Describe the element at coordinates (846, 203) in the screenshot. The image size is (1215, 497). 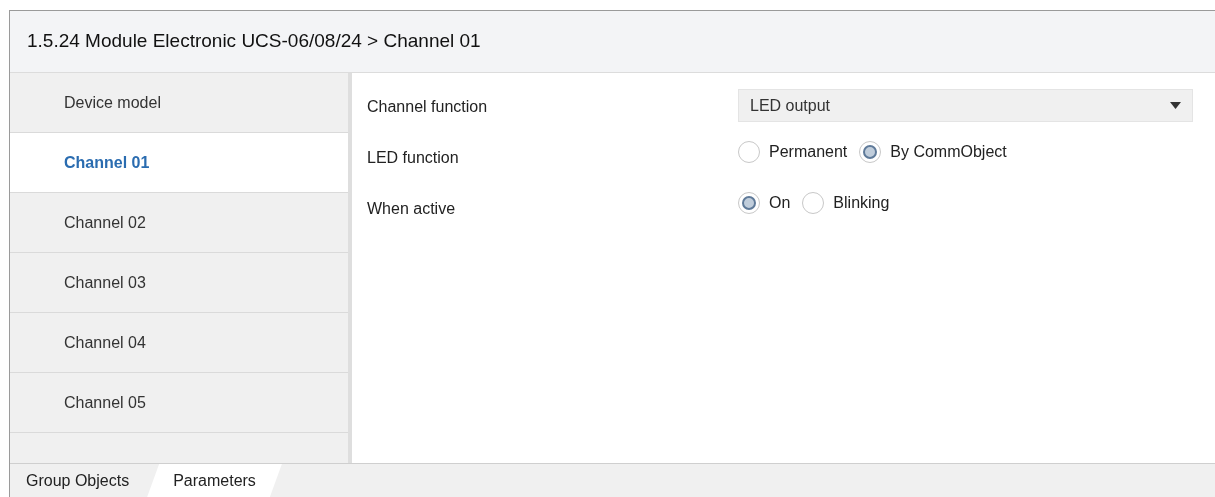
I see `radio-option: Blinking` at that location.